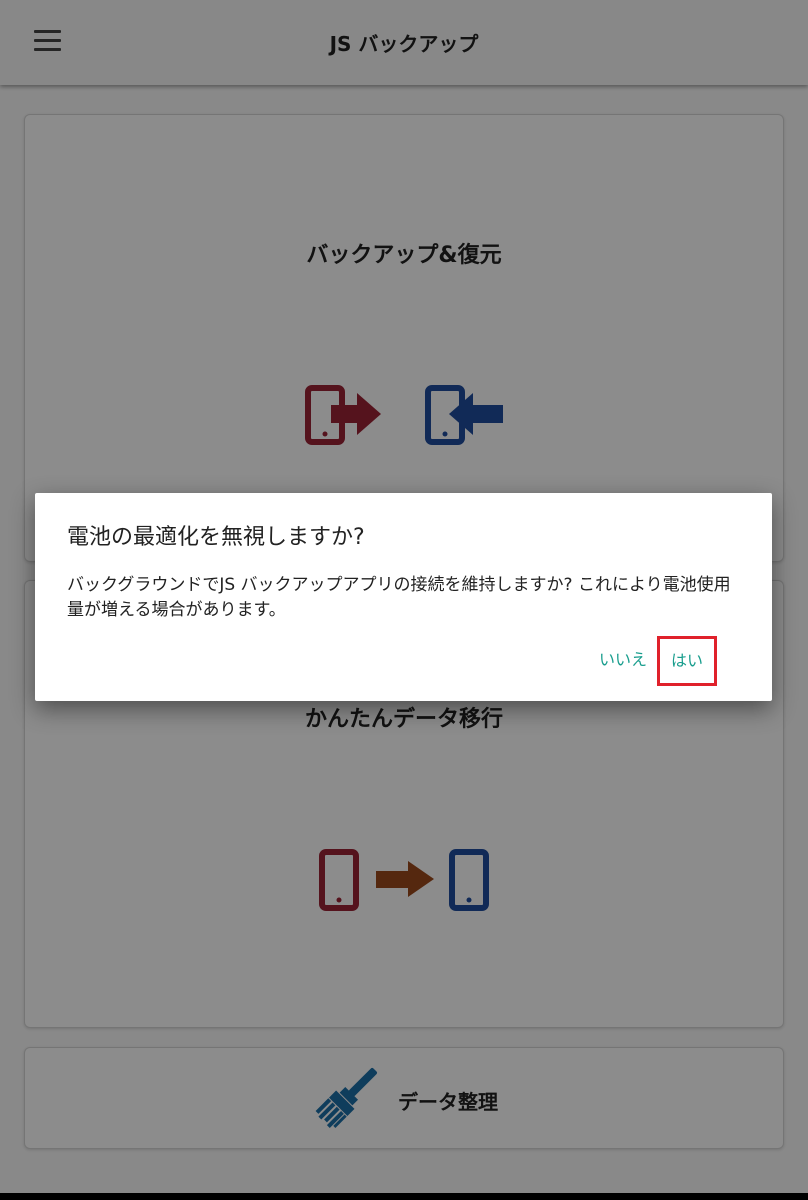 The width and height of the screenshot is (808, 1200). I want to click on yes-button: はい, so click(687, 661).